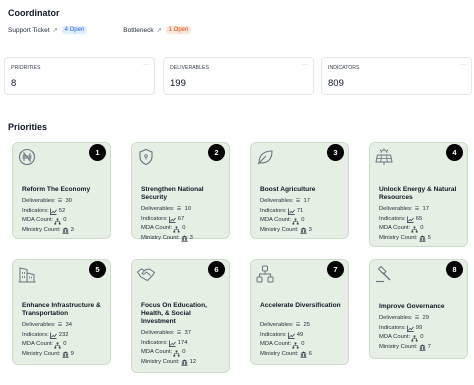 The image size is (474, 385). Describe the element at coordinates (344, 68) in the screenshot. I see `stat-label: INDICATORS` at that location.